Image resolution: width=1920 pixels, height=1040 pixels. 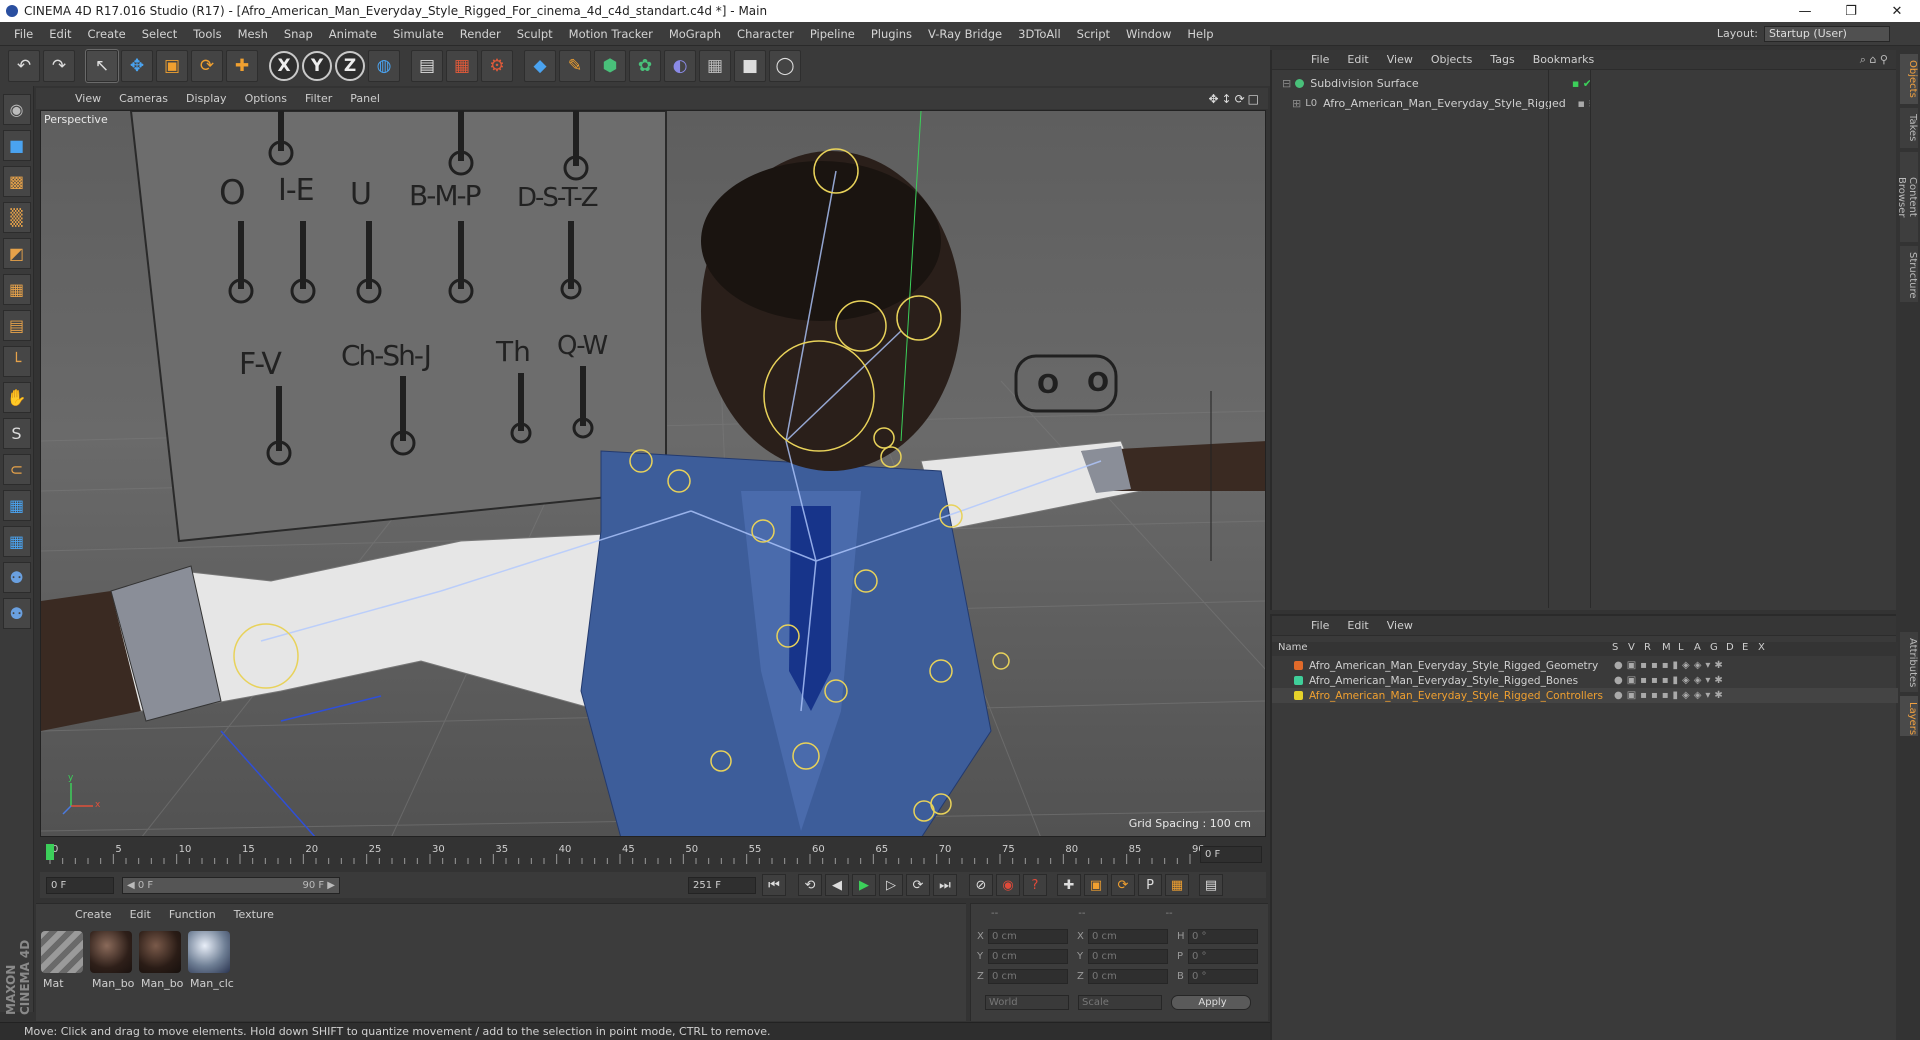 What do you see at coordinates (1238, 99) in the screenshot?
I see `viewport-navigation-icons: ✥↕⟳□` at bounding box center [1238, 99].